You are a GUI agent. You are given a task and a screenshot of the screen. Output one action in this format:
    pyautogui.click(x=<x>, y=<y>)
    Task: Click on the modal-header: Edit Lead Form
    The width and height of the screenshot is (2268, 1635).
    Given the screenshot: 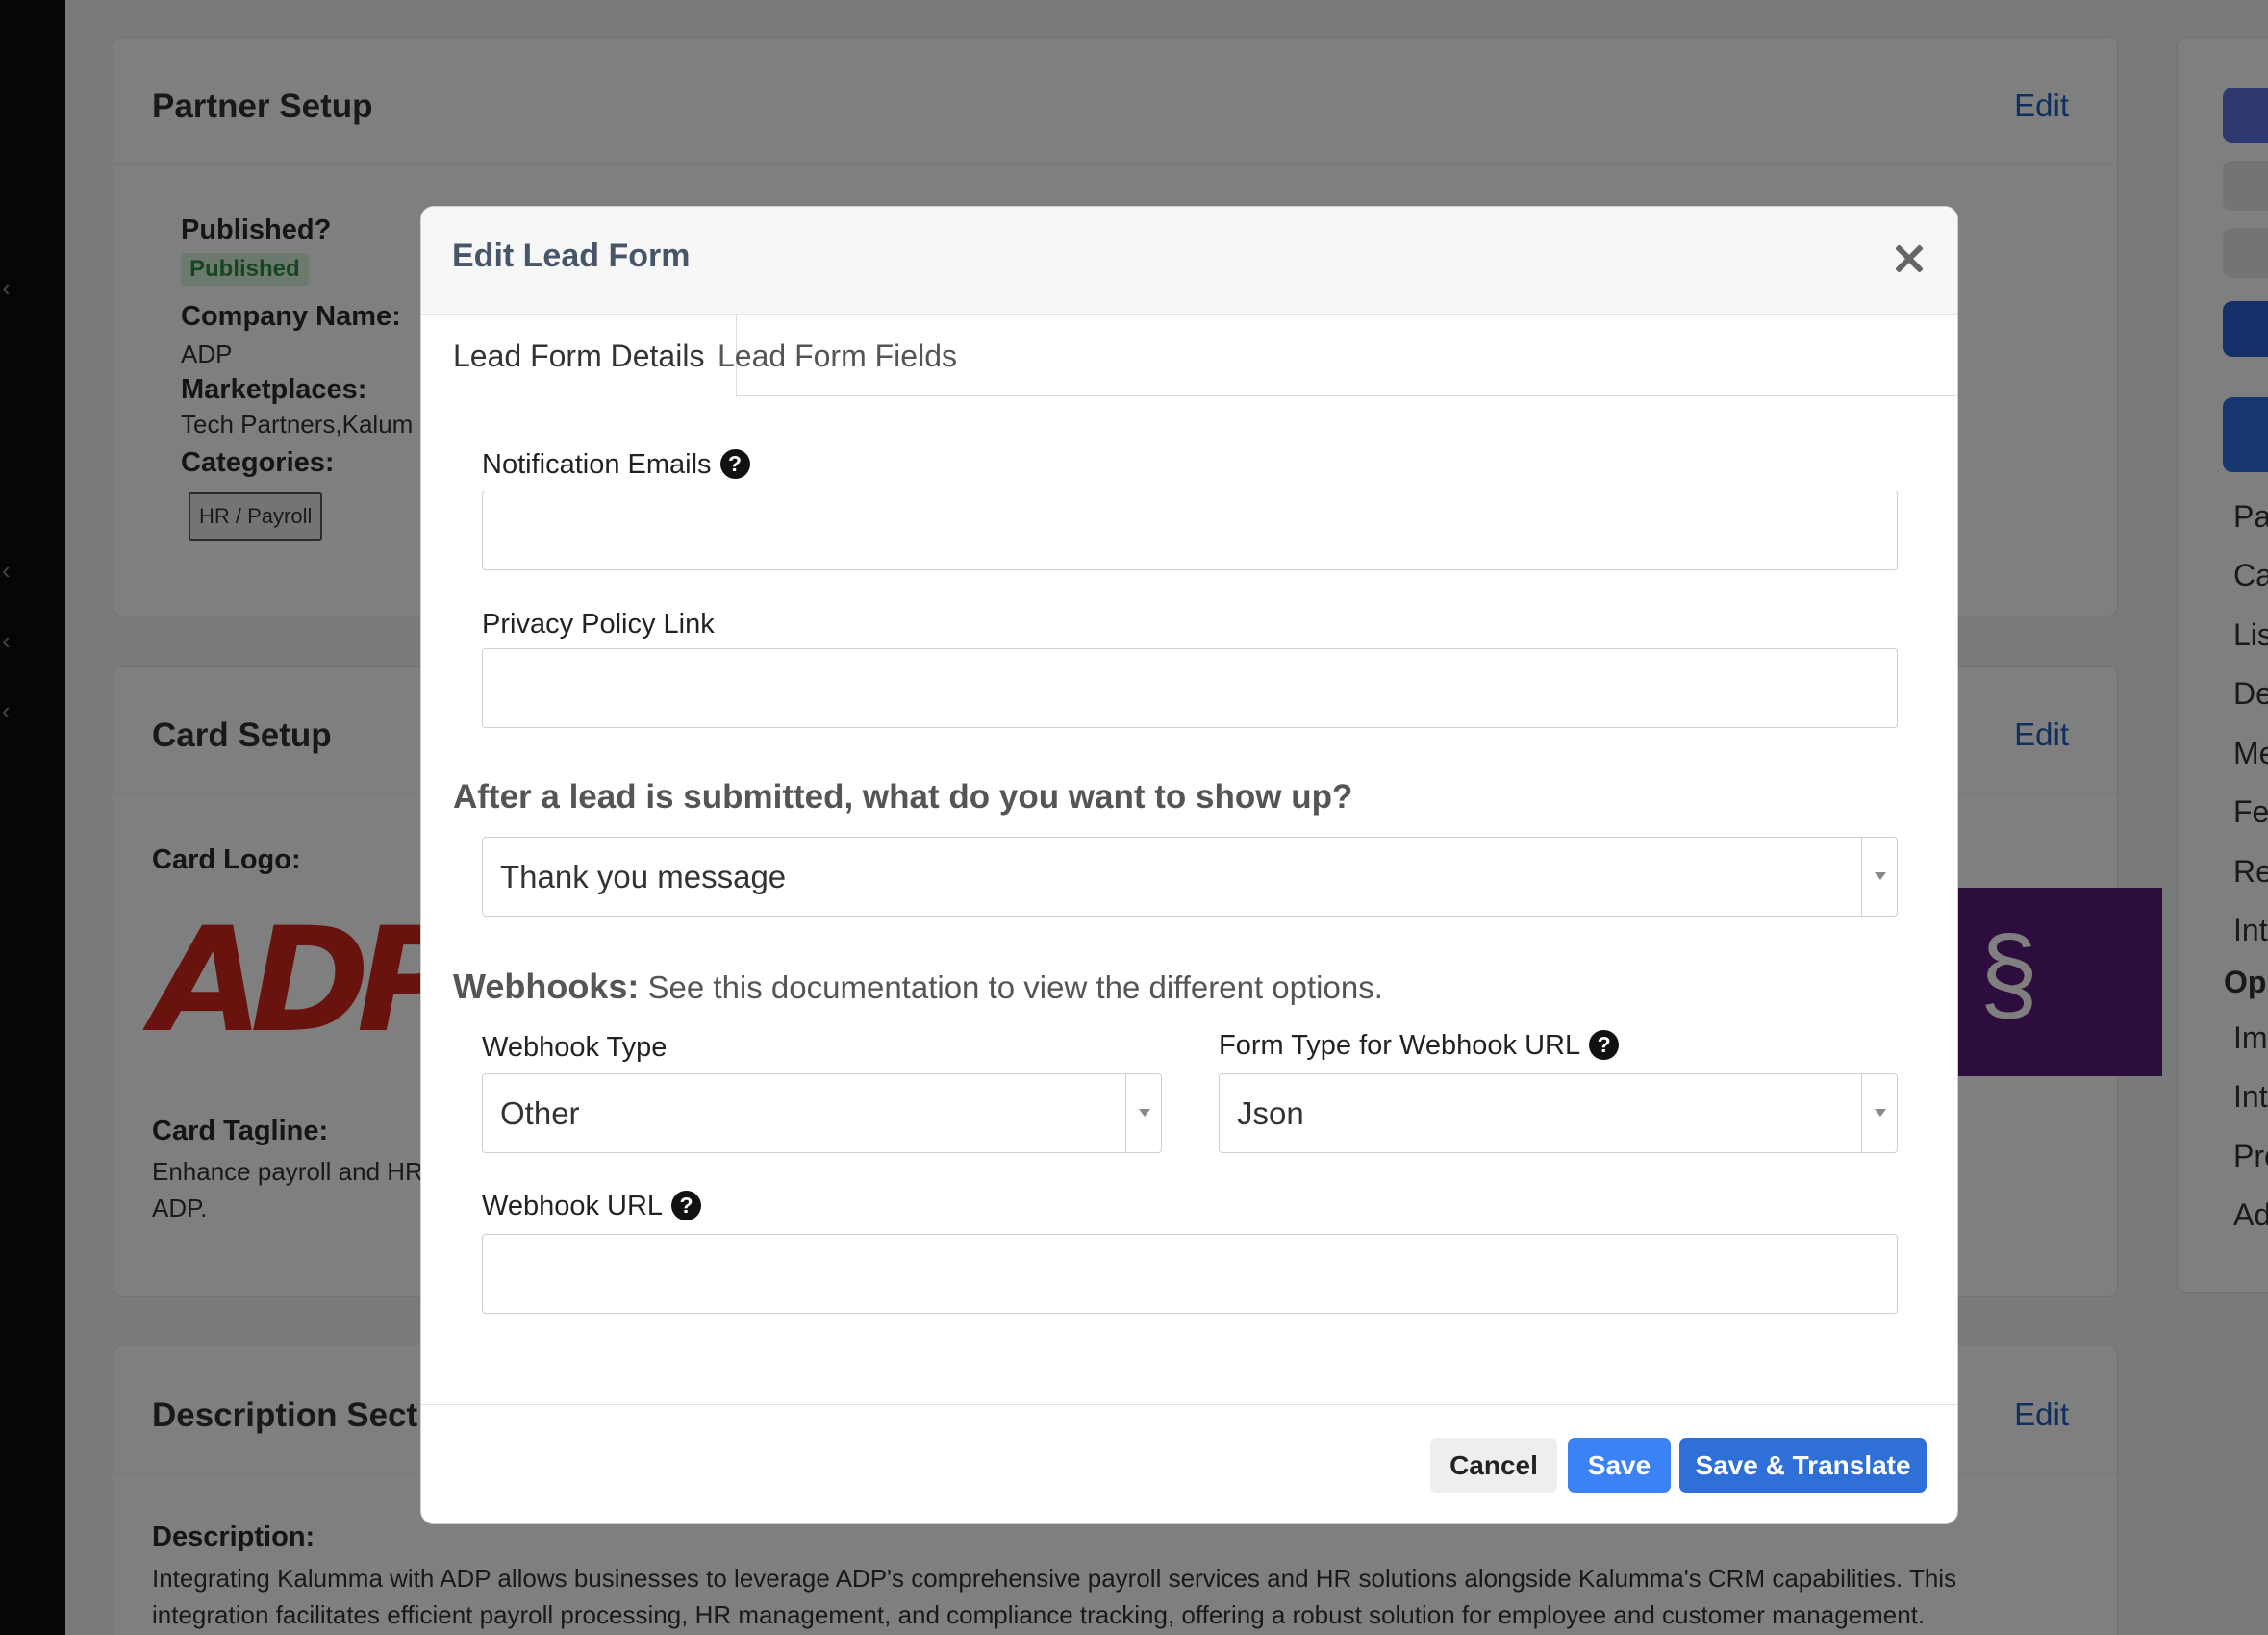 What is the action you would take?
    pyautogui.click(x=1189, y=261)
    